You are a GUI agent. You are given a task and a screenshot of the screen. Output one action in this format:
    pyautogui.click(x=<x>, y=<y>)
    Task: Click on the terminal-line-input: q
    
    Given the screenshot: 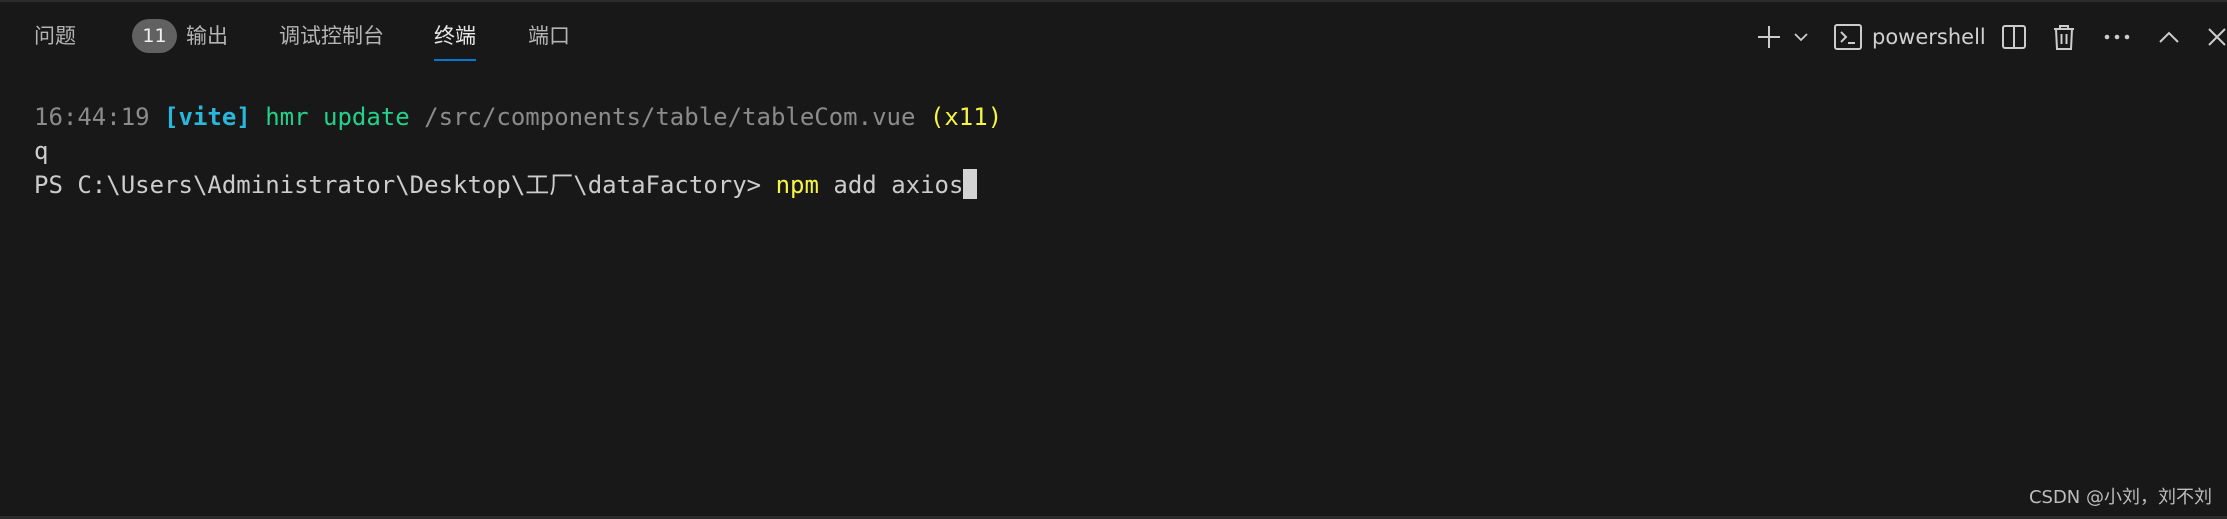 What is the action you would take?
    pyautogui.click(x=41, y=151)
    